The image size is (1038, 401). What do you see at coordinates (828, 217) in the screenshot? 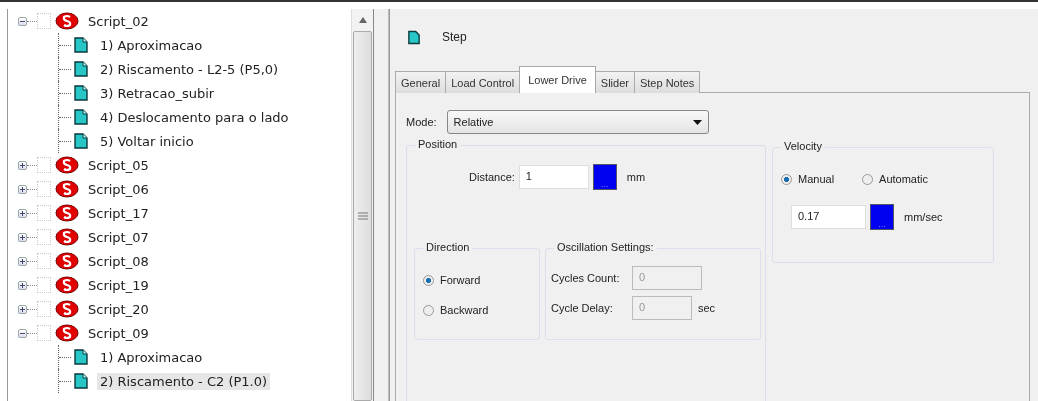
I see `velocity-field: 0.17` at bounding box center [828, 217].